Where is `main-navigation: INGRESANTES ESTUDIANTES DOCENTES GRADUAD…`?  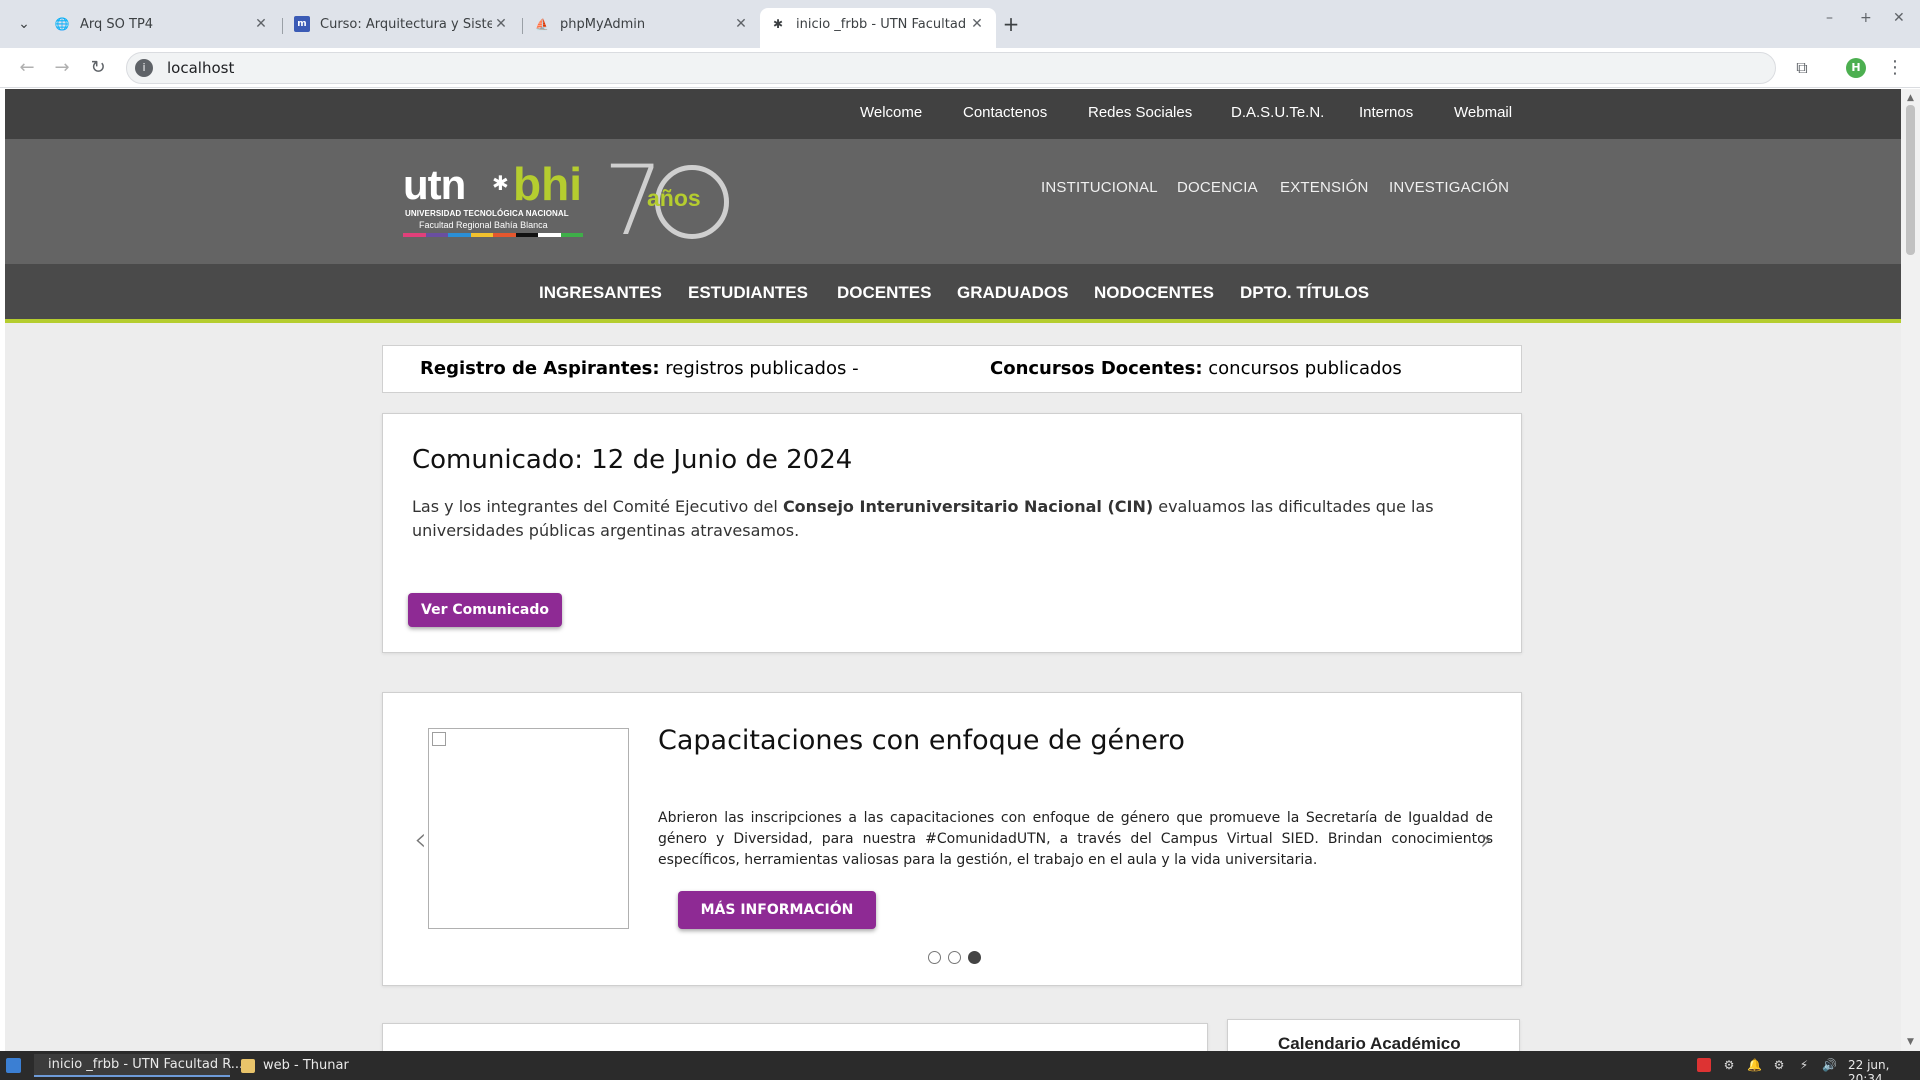
main-navigation: INGRESANTES ESTUDIANTES DOCENTES GRADUAD… is located at coordinates (953, 291).